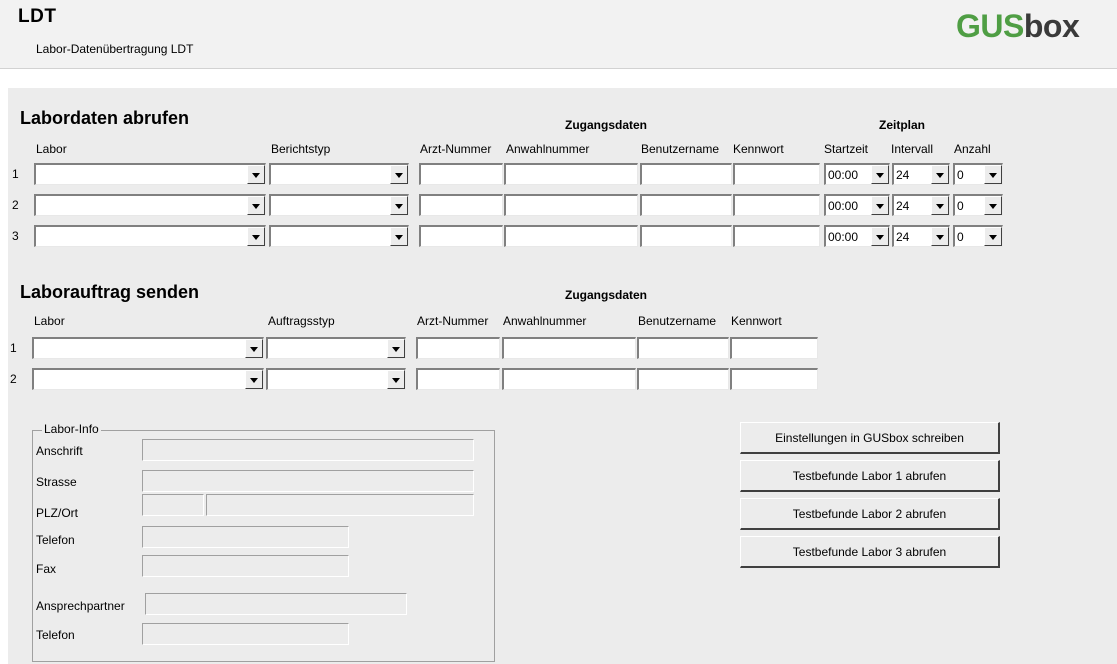 This screenshot has height=664, width=1117. Describe the element at coordinates (990, 26) in the screenshot. I see `logo-text-gus: GUS` at that location.